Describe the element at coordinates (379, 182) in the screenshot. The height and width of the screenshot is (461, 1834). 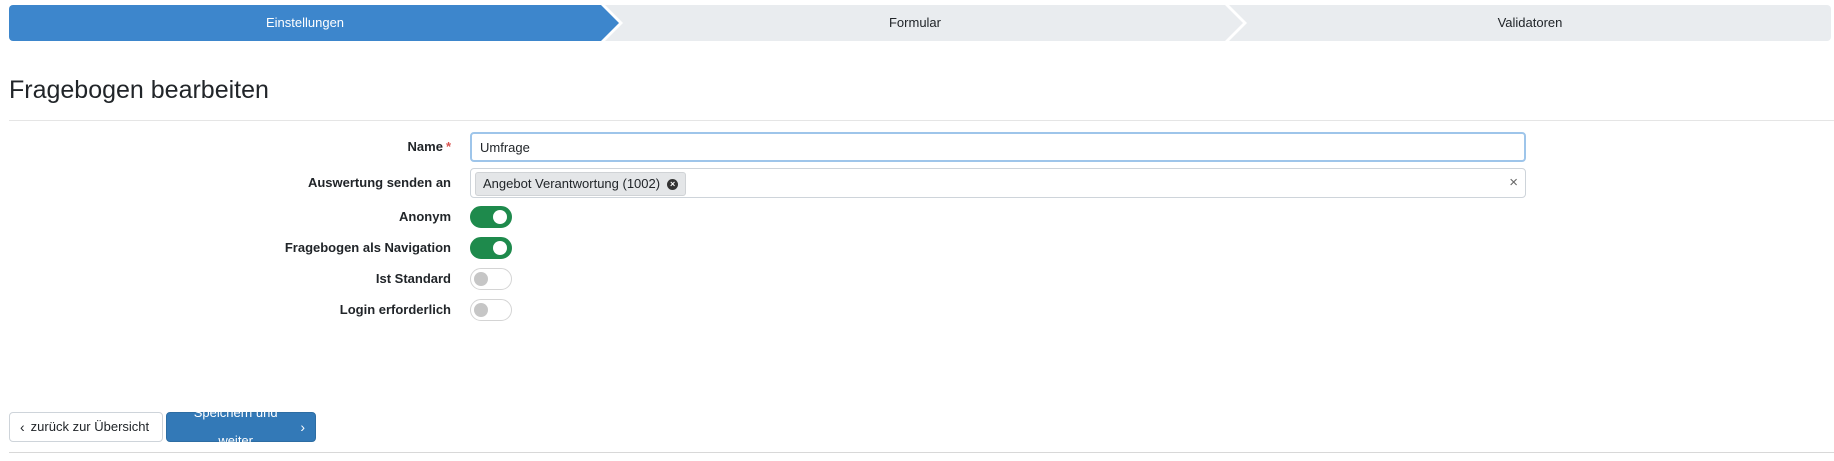
I see `send-to-label: Auswertung senden an` at that location.